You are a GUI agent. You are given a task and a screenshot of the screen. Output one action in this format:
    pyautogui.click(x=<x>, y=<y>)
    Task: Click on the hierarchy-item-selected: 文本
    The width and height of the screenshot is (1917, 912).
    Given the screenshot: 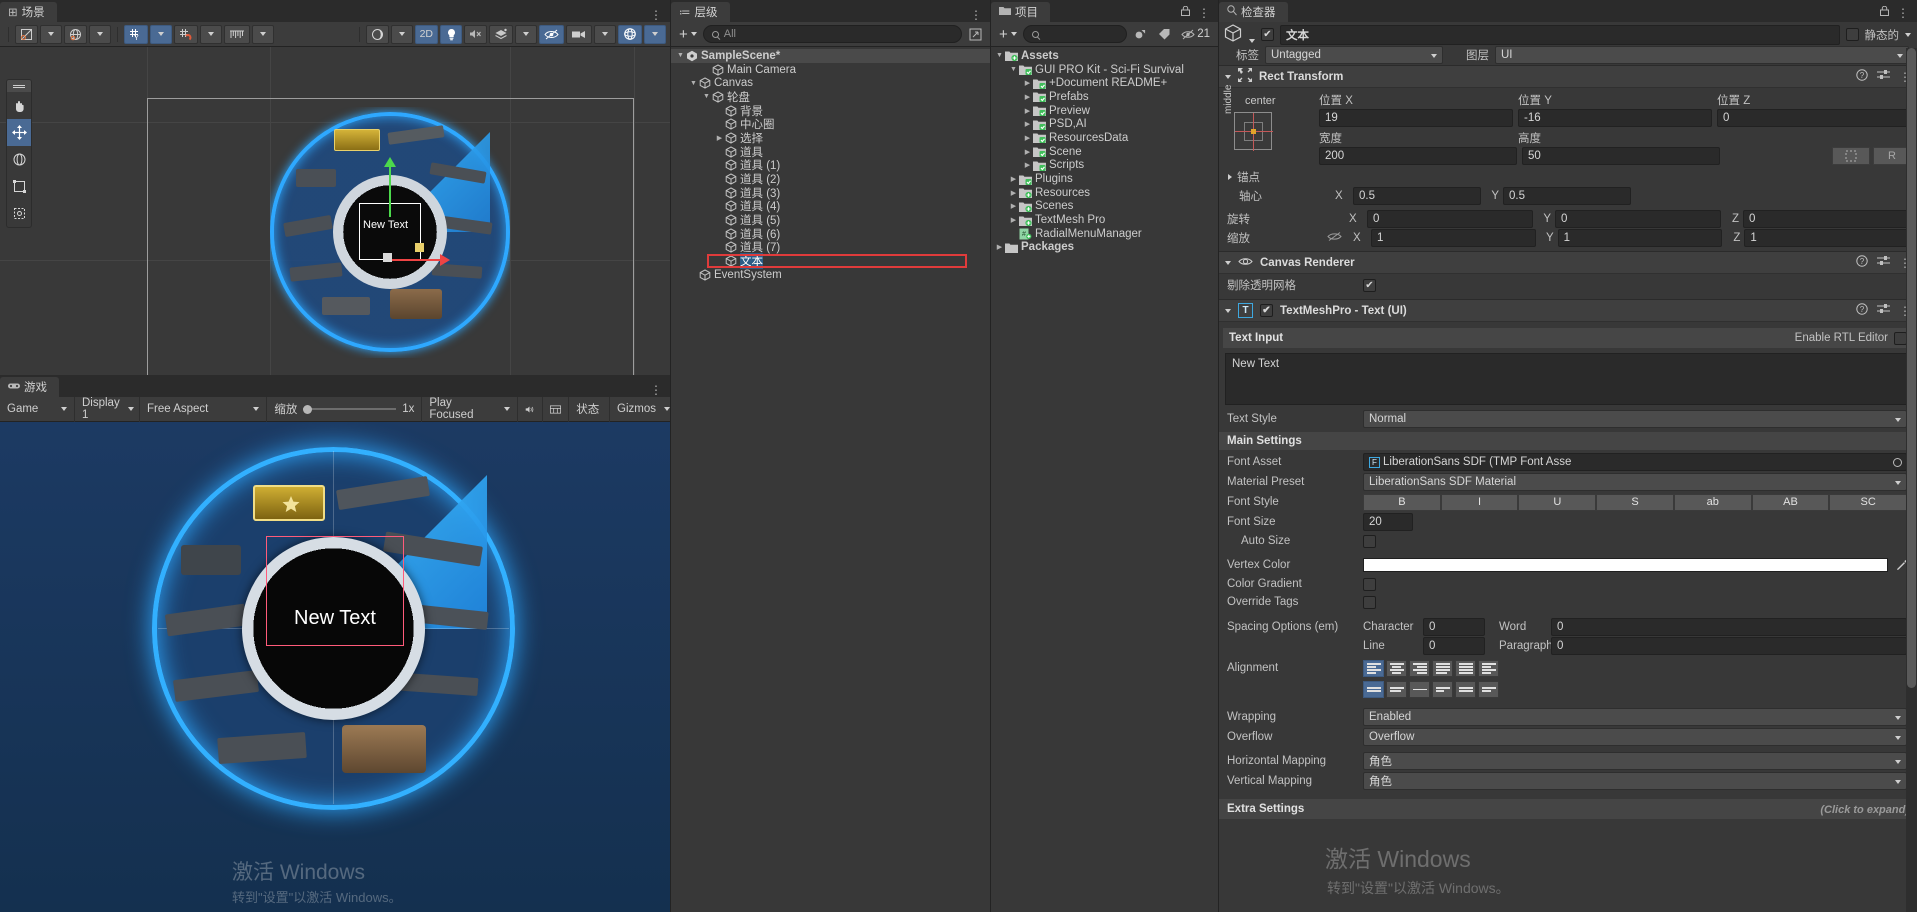 What is the action you would take?
    pyautogui.click(x=830, y=261)
    